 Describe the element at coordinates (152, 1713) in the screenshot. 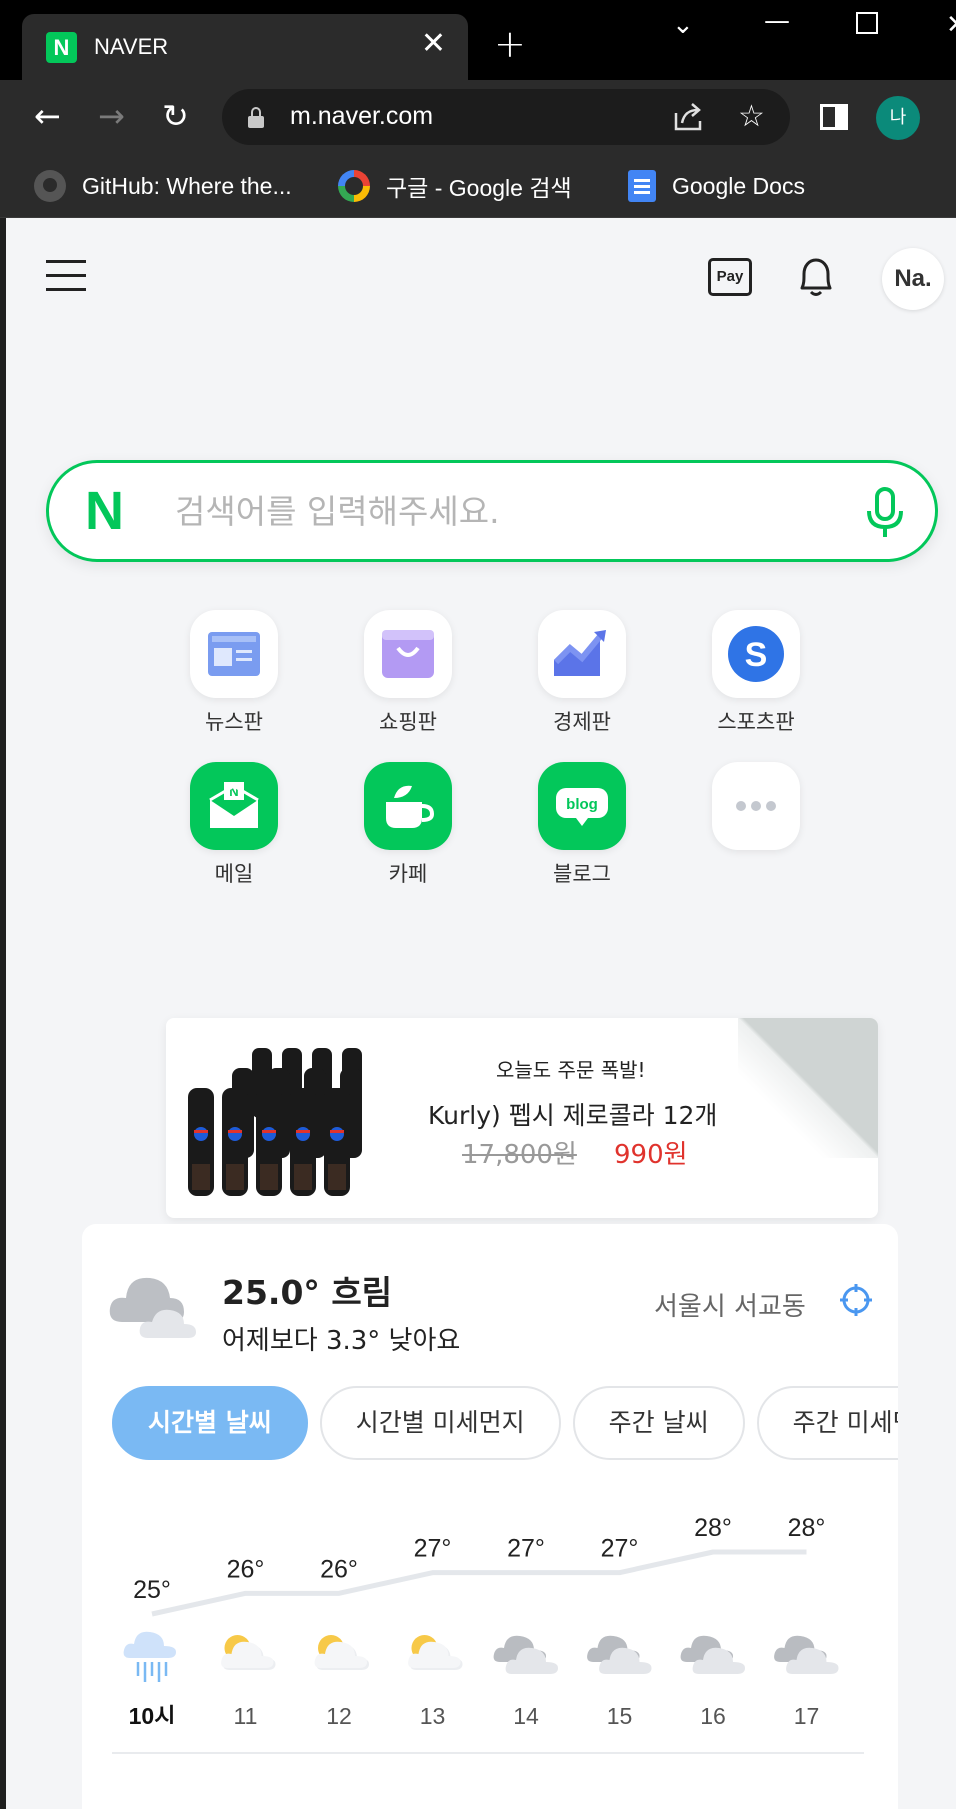

I see `hour-tick-label: 10시` at that location.